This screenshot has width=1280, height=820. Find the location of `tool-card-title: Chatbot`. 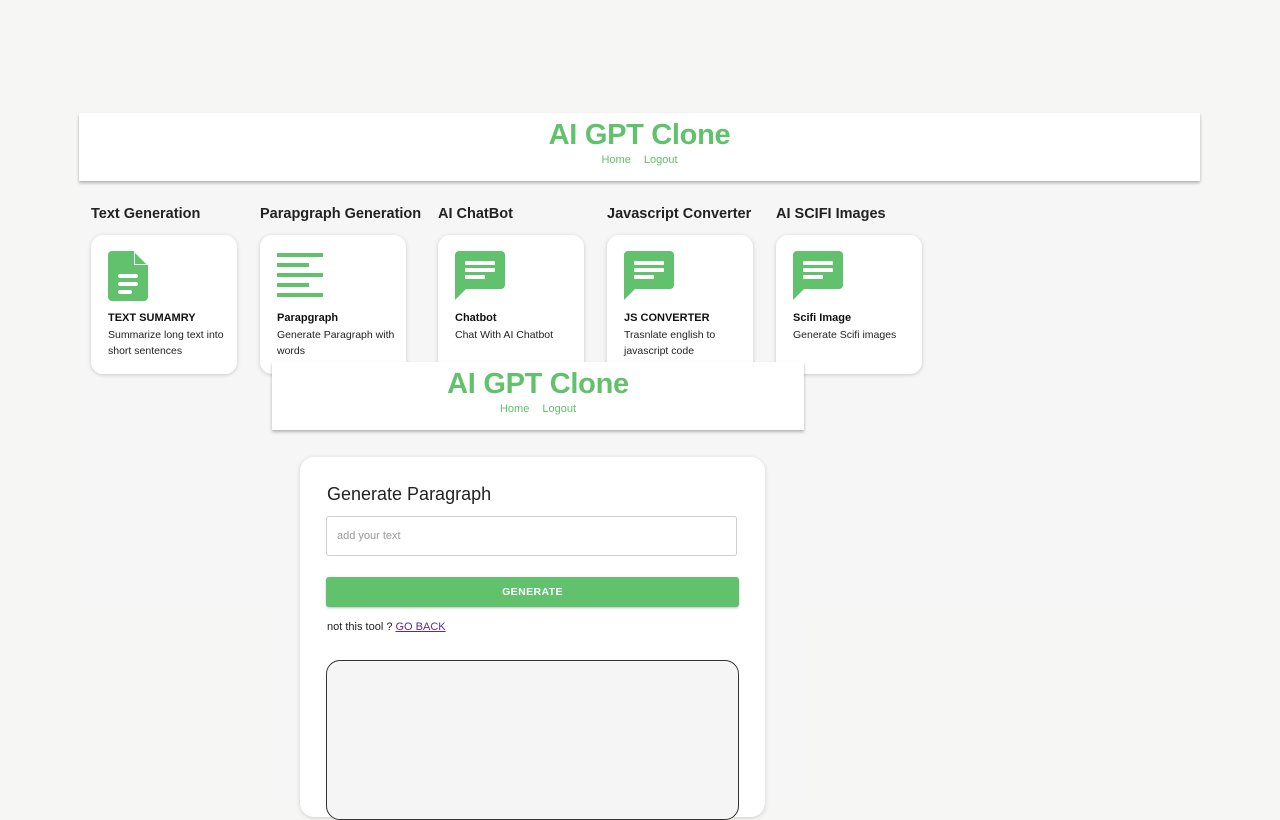

tool-card-title: Chatbot is located at coordinates (476, 318).